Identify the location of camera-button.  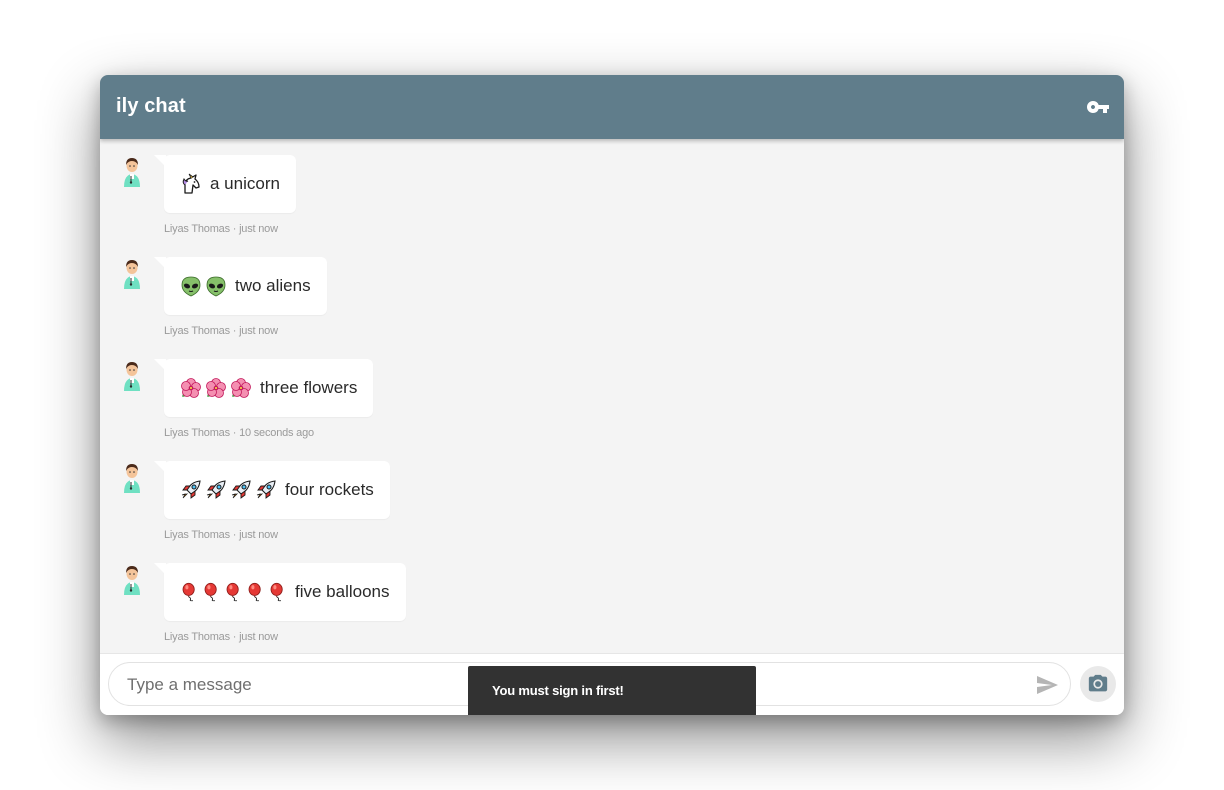
(1098, 684).